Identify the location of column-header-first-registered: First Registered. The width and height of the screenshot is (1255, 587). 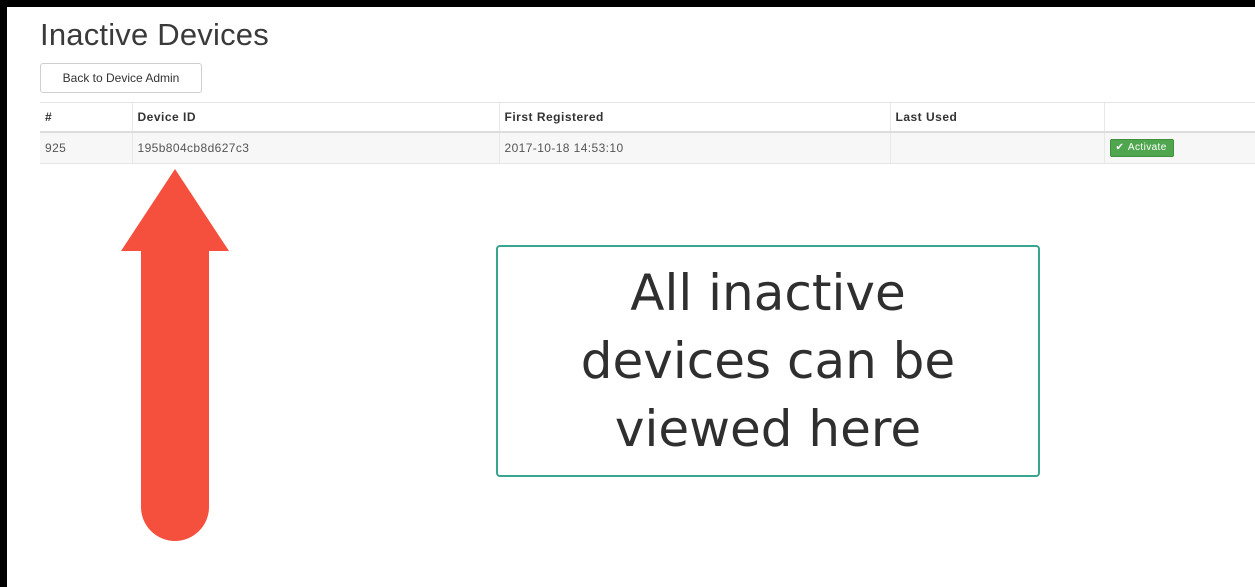
(694, 117).